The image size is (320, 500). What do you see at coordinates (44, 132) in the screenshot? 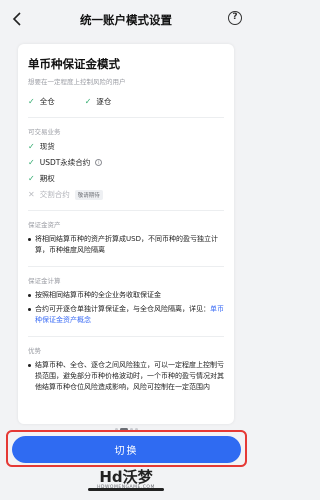
I see `section-label-tradable: 可交易业务` at bounding box center [44, 132].